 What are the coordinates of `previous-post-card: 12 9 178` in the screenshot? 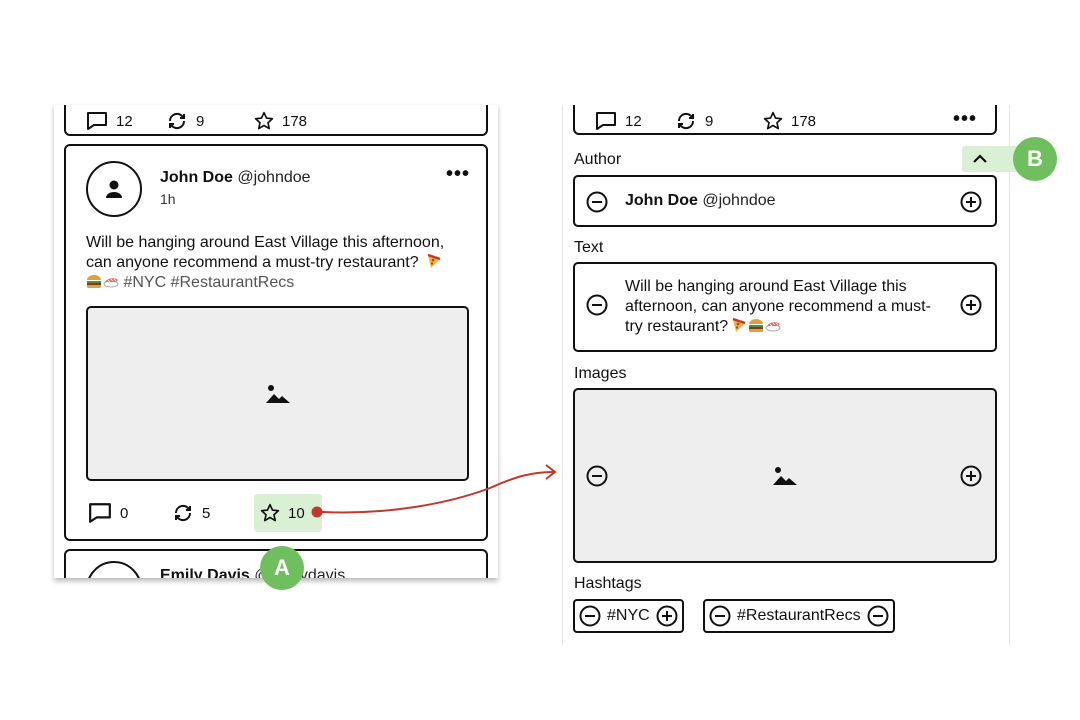 It's located at (276, 120).